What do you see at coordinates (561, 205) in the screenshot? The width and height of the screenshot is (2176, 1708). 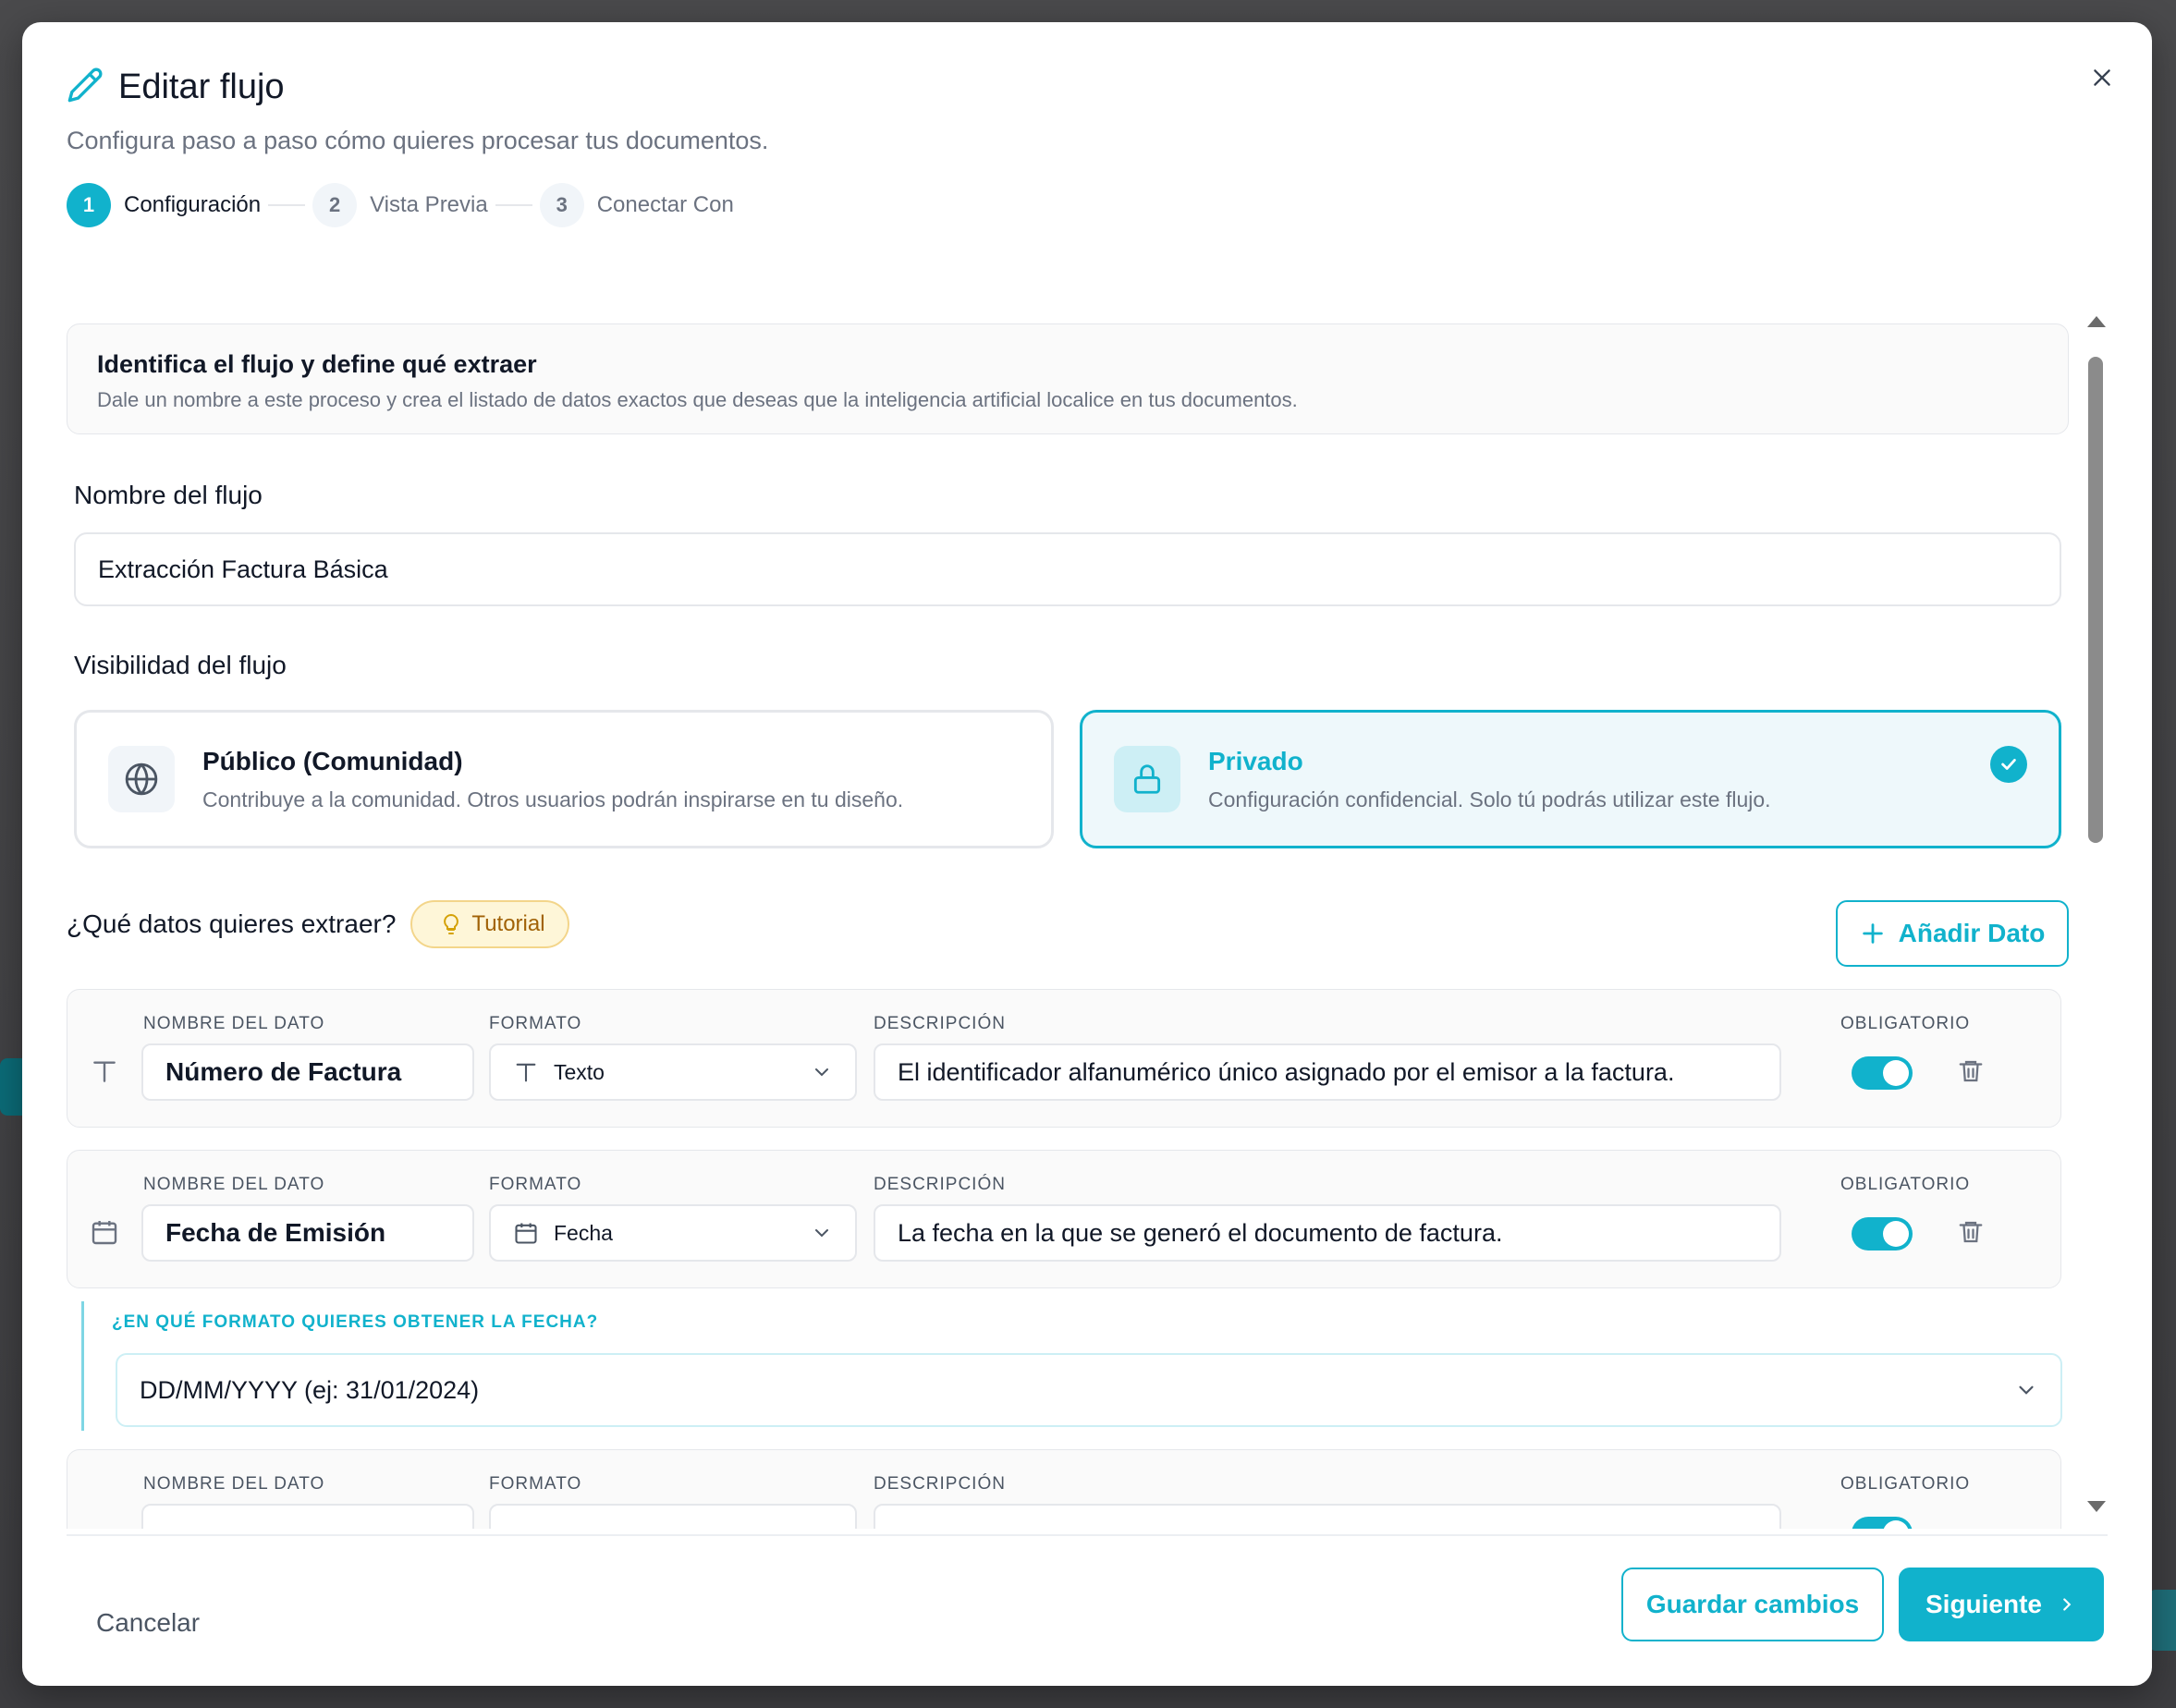 I see `step-number: 3` at bounding box center [561, 205].